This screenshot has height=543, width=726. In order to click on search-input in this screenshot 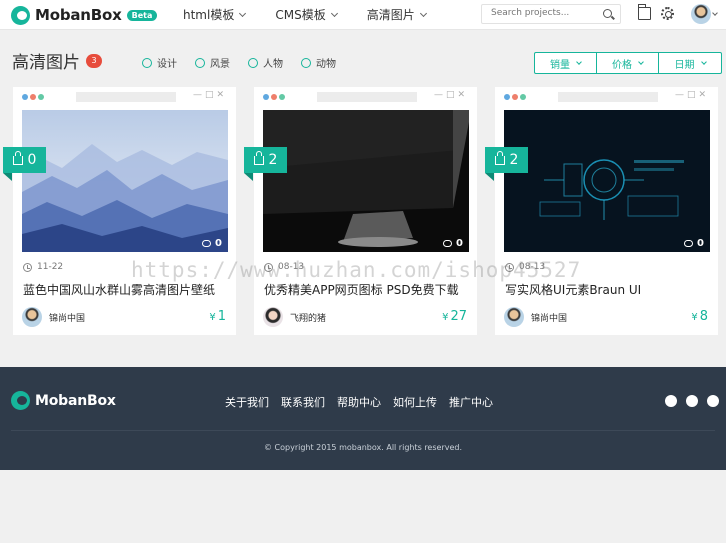, I will do `click(546, 13)`.